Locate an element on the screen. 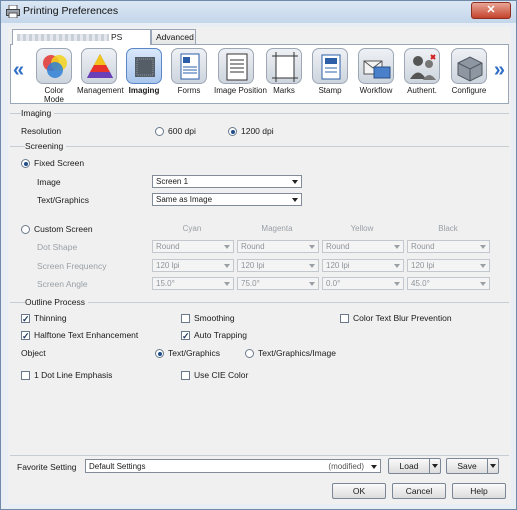 Image resolution: width=517 pixels, height=510 pixels. text-graphics-label: Text/Graphics is located at coordinates (63, 200).